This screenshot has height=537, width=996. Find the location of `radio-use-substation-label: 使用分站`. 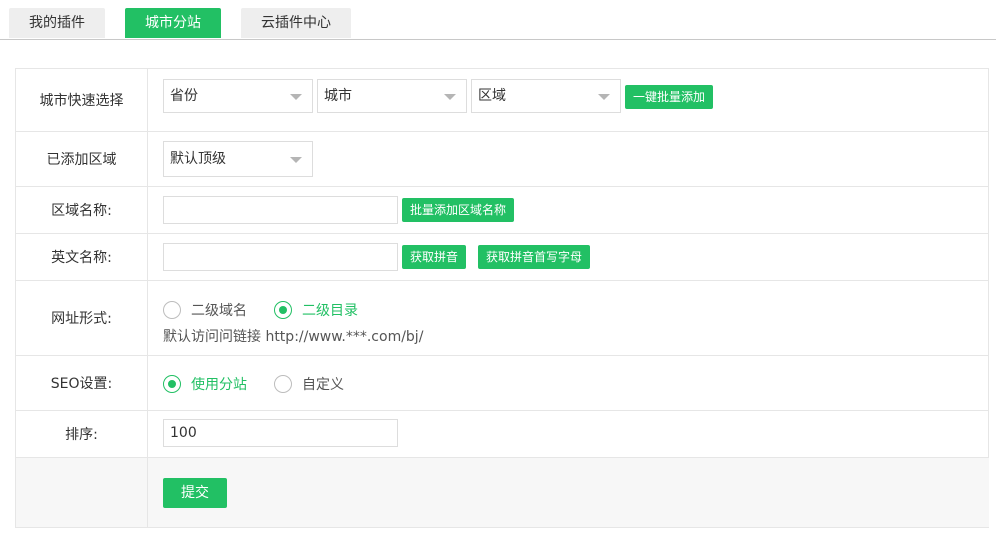

radio-use-substation-label: 使用分站 is located at coordinates (219, 385).